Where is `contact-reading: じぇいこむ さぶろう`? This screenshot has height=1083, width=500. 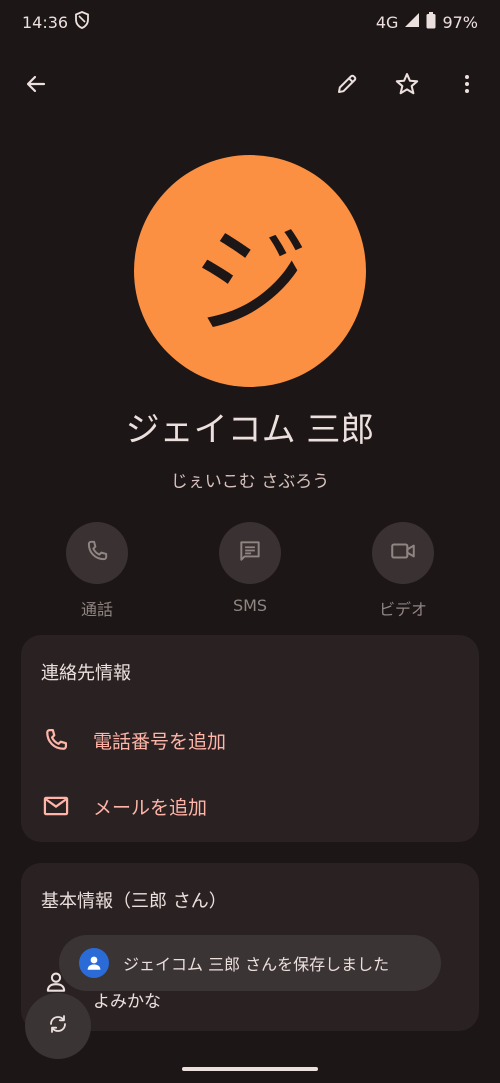 contact-reading: じぇいこむ さぶろう is located at coordinates (250, 482).